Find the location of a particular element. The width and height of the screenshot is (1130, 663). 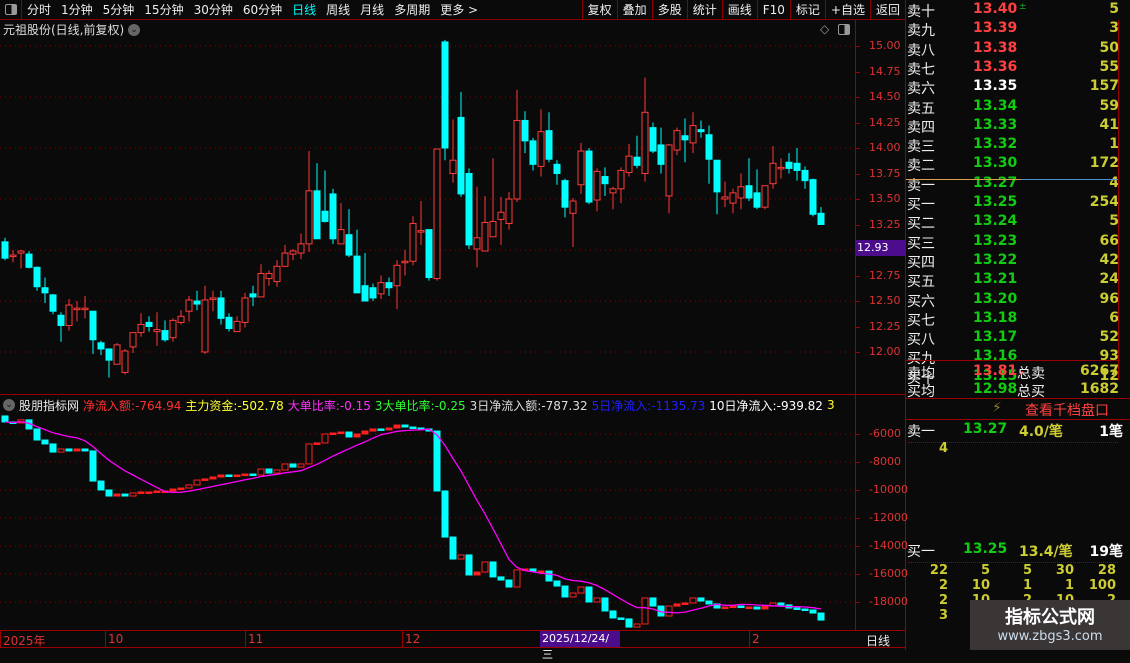

orderbook-row: 买一 13.25 254 is located at coordinates (1013, 203).